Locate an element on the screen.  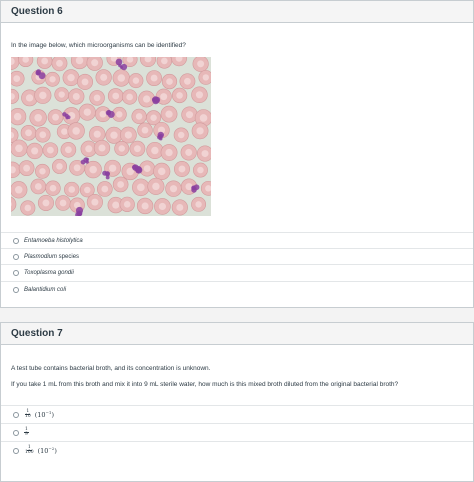
question-7-title: Question 7 is located at coordinates (37, 333).